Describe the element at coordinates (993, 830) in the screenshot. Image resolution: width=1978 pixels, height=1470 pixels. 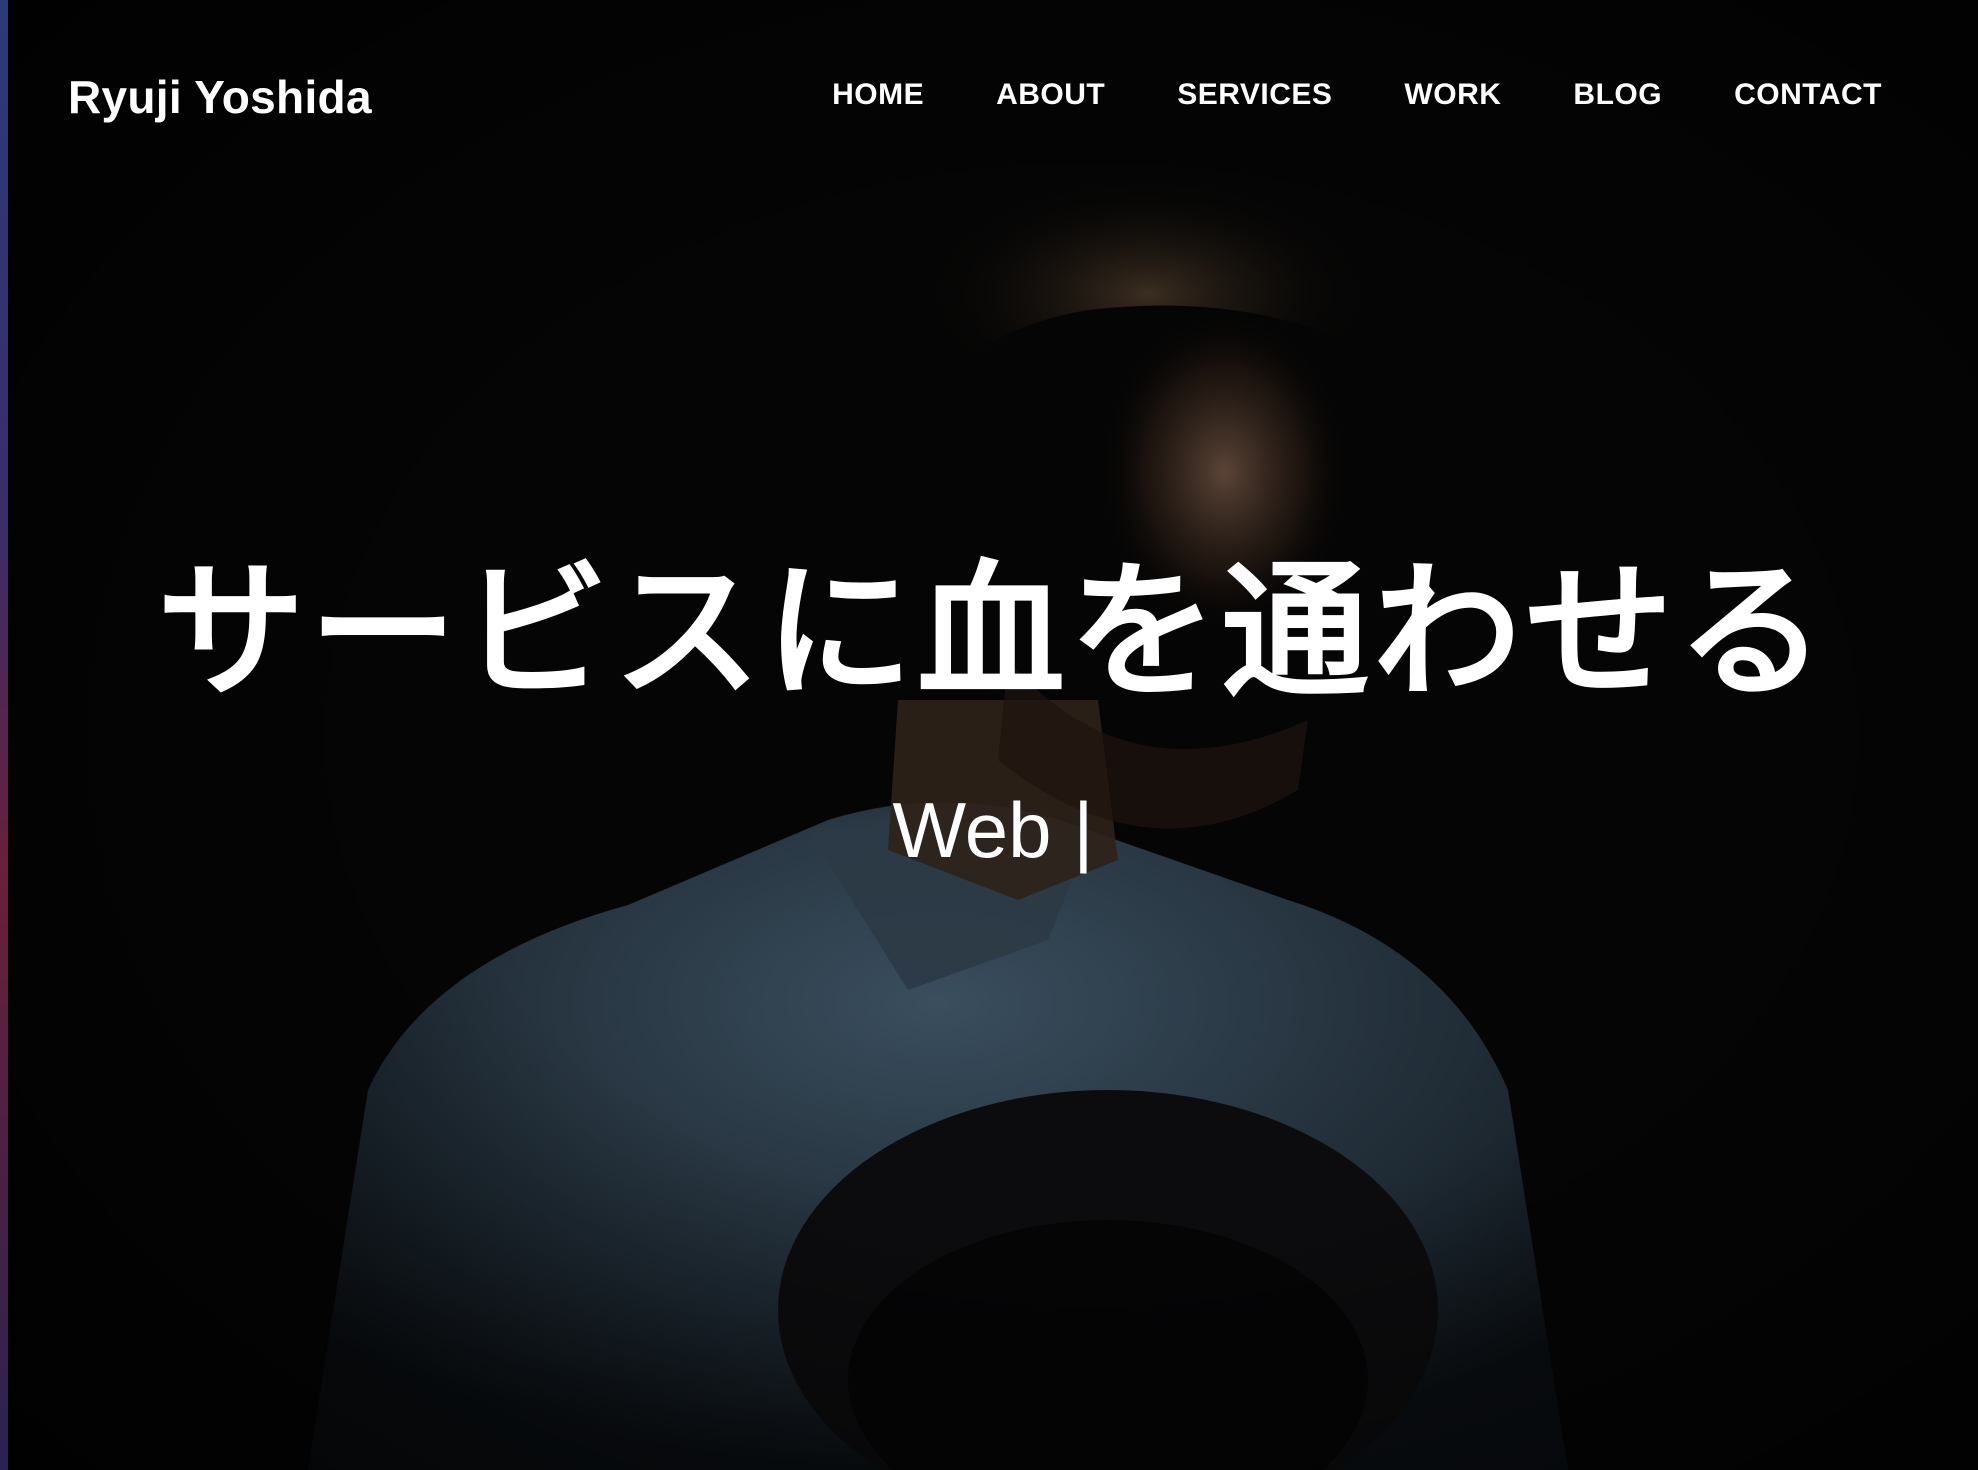
I see `hero-typed-text: Web |` at that location.